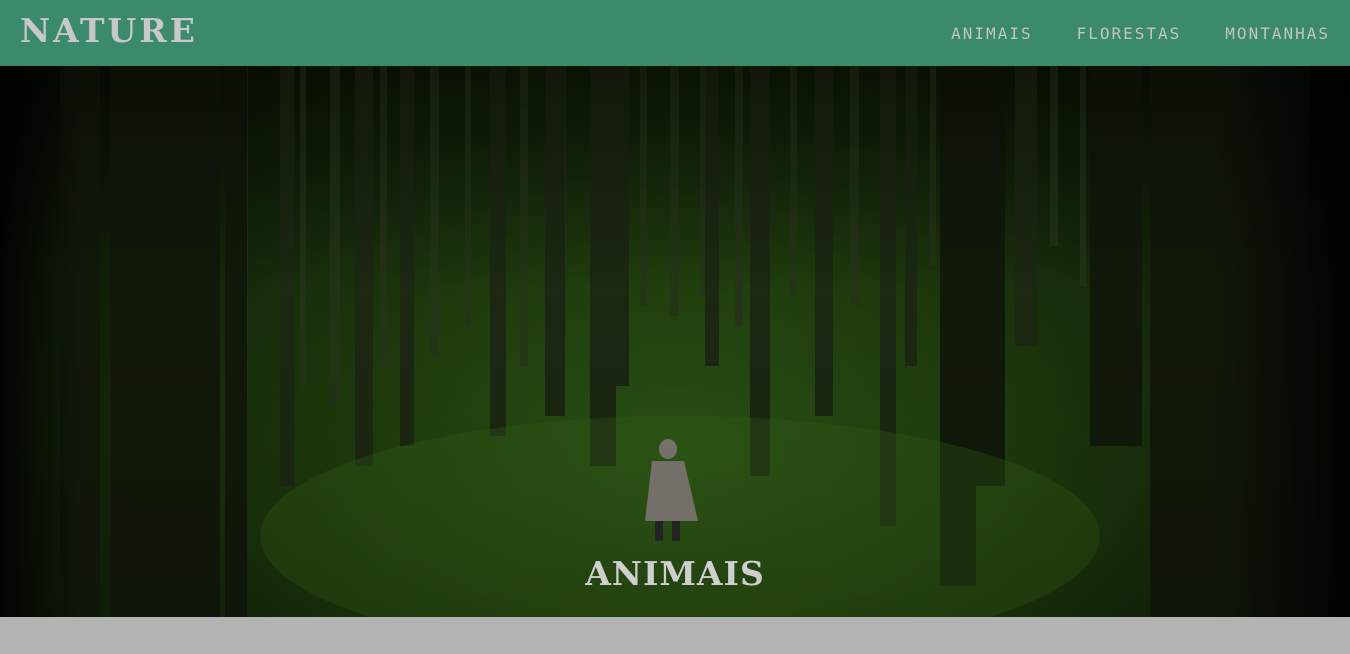  What do you see at coordinates (675, 33) in the screenshot?
I see `top-navbar: NATURE ANIMAIS FLORESTAS MONTANHAS` at bounding box center [675, 33].